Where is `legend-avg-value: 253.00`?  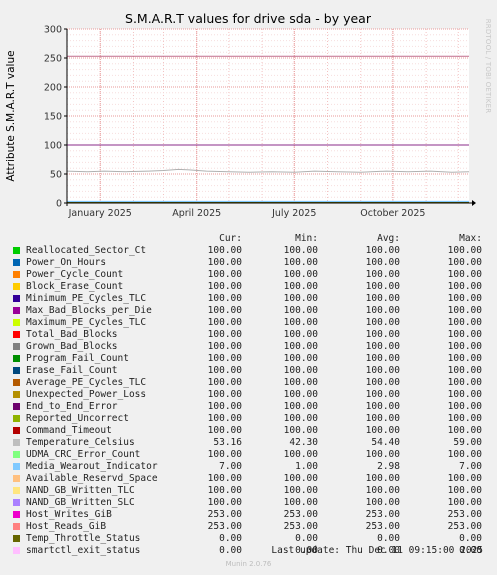
legend-avg-value: 253.00 is located at coordinates (382, 514).